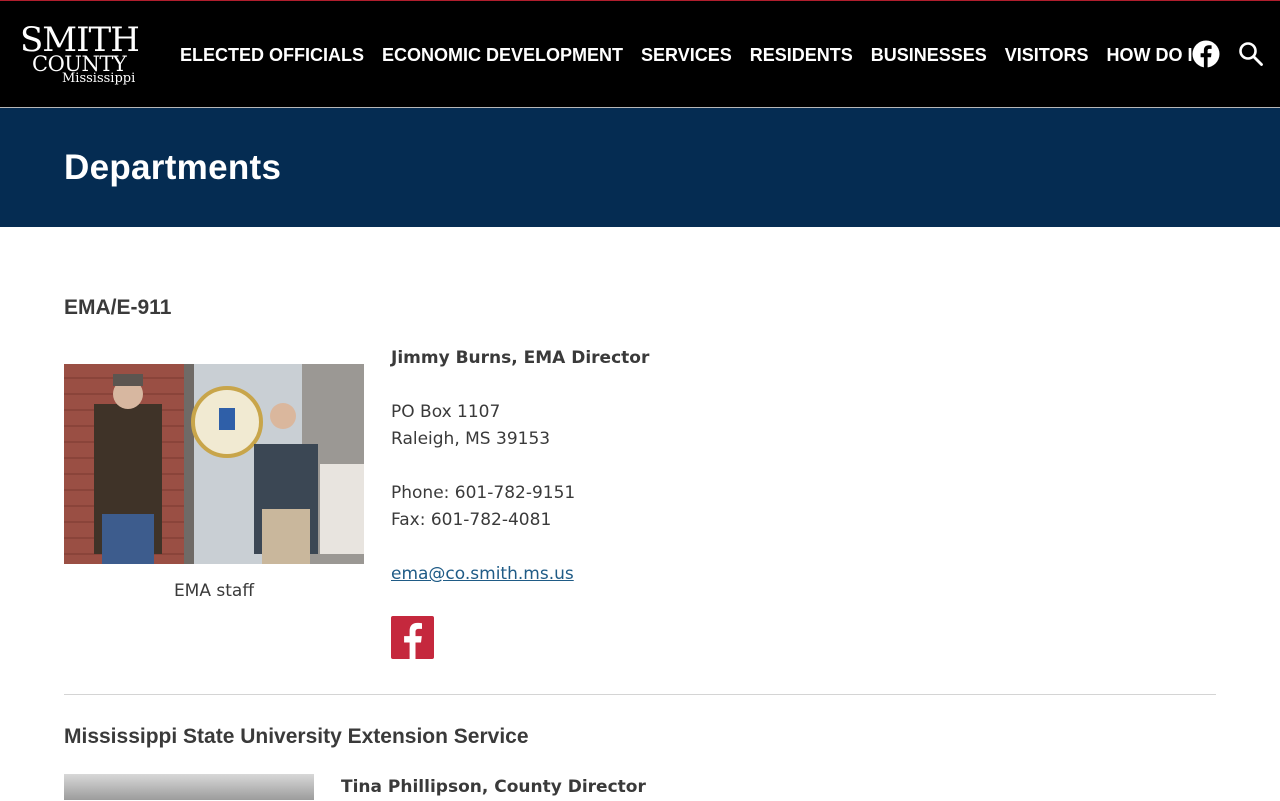 This screenshot has width=1280, height=801. I want to click on logo-line-mississippi: Mississippi, so click(99, 78).